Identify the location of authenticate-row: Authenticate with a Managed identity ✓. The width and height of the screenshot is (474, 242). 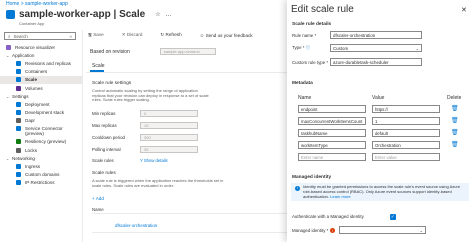
(344, 216).